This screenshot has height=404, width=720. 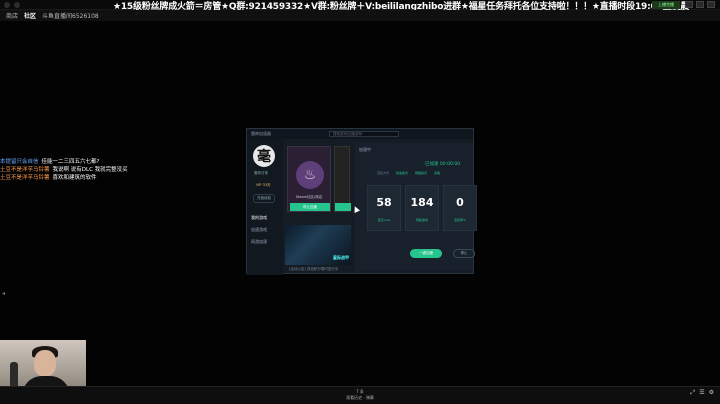 I want to click on pill-mode: 加速模式, so click(x=402, y=173).